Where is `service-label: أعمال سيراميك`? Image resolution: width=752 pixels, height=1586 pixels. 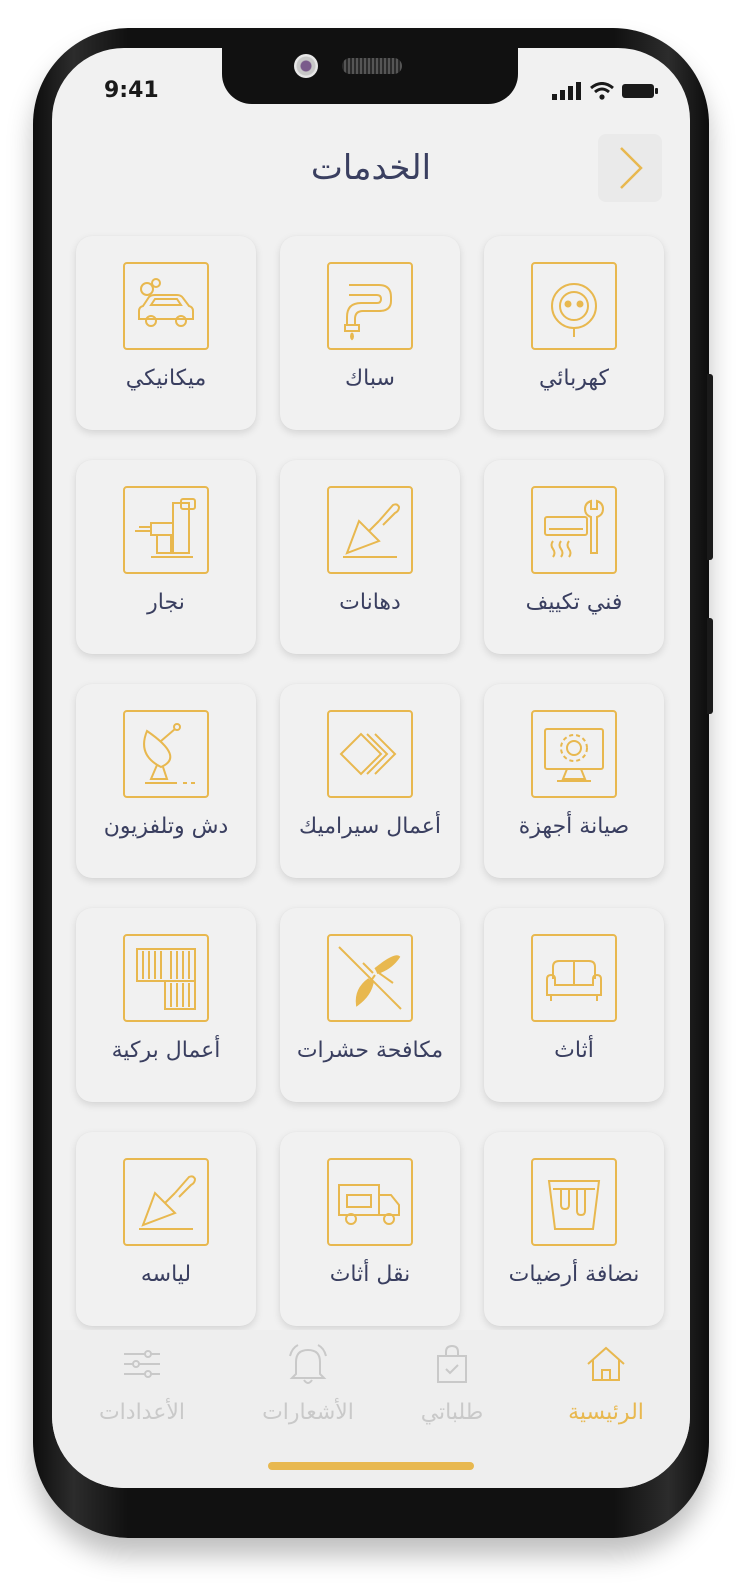
service-label: أعمال سيراميك is located at coordinates (370, 826).